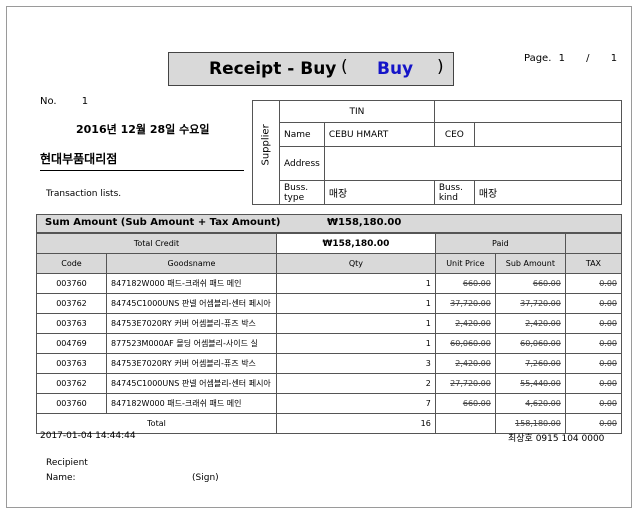  What do you see at coordinates (356, 363) in the screenshot?
I see `row-qty: 3` at bounding box center [356, 363].